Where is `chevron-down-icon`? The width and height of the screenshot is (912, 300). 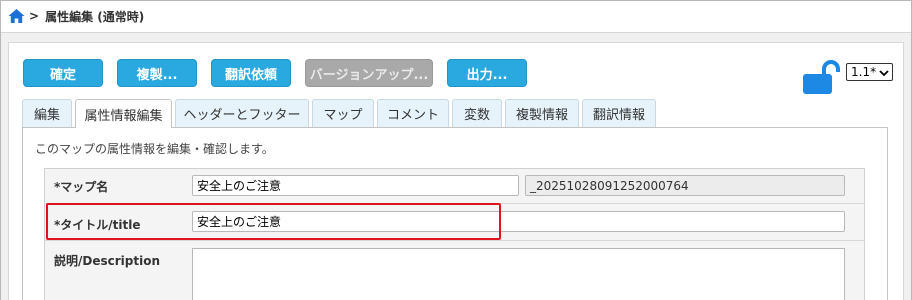 chevron-down-icon is located at coordinates (884, 74).